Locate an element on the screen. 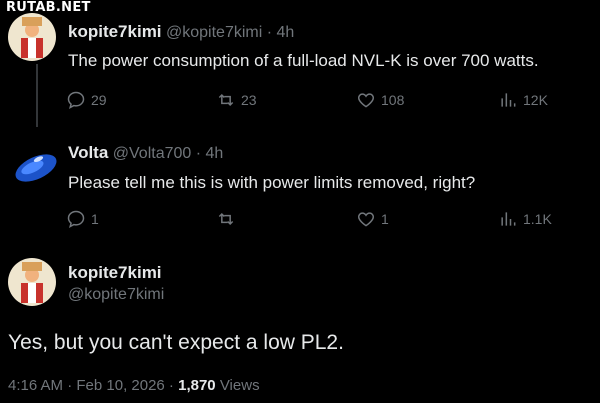  views-count: 1,870 is located at coordinates (197, 385).